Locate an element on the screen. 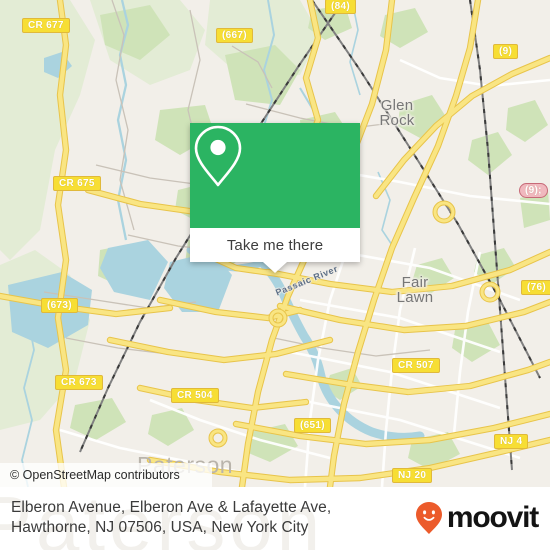 This screenshot has height=550, width=550. shield-cr-504: CR 504 is located at coordinates (195, 395).